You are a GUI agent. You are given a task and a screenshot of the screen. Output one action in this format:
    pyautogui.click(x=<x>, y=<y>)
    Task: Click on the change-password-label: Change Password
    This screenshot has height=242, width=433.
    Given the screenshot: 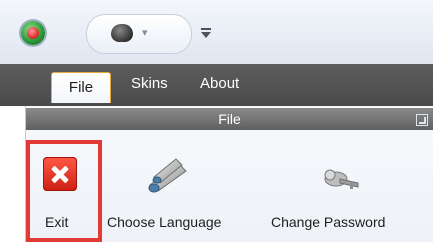 What is the action you would take?
    pyautogui.click(x=328, y=222)
    